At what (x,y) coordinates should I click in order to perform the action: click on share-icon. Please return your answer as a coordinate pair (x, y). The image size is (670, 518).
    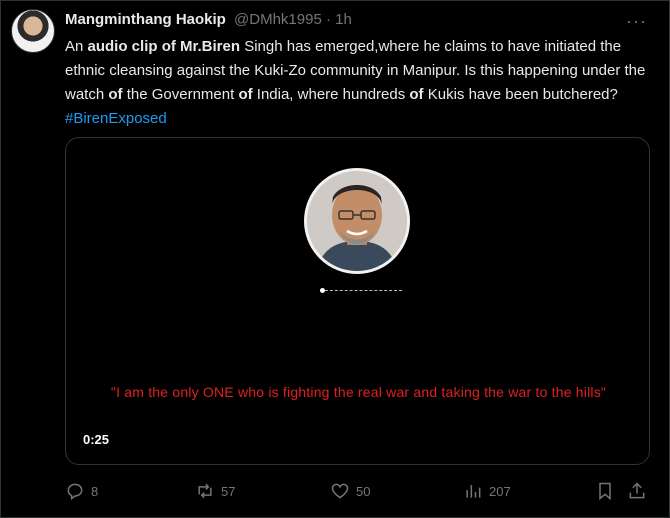
    Looking at the image, I should click on (637, 490).